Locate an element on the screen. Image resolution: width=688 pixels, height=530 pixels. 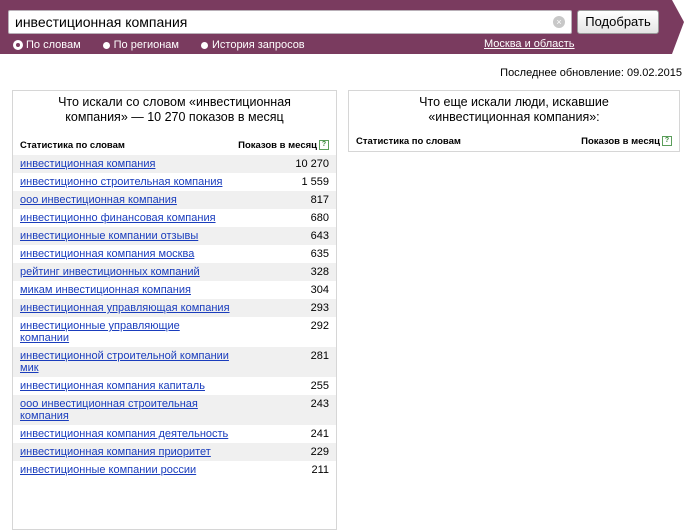
table-row: инвестиционная компания москва 635 is located at coordinates (174, 254).